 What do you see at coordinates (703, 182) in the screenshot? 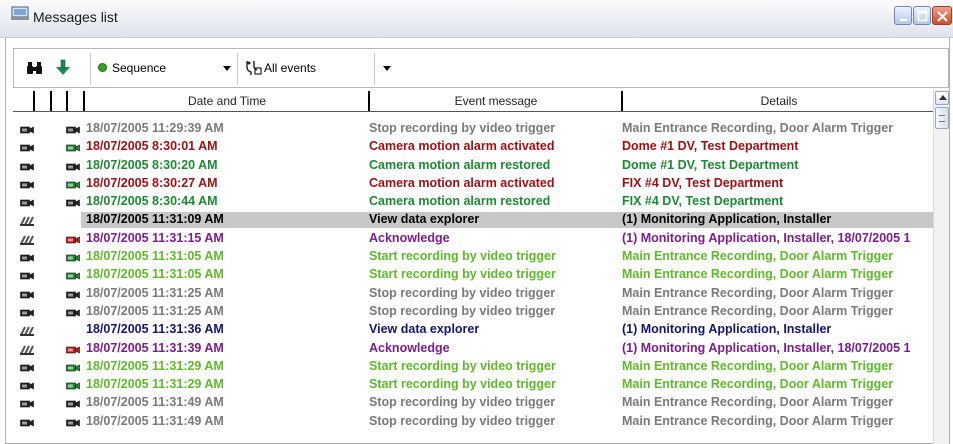
I see `row-details: FIX #4 DV, Test Department` at bounding box center [703, 182].